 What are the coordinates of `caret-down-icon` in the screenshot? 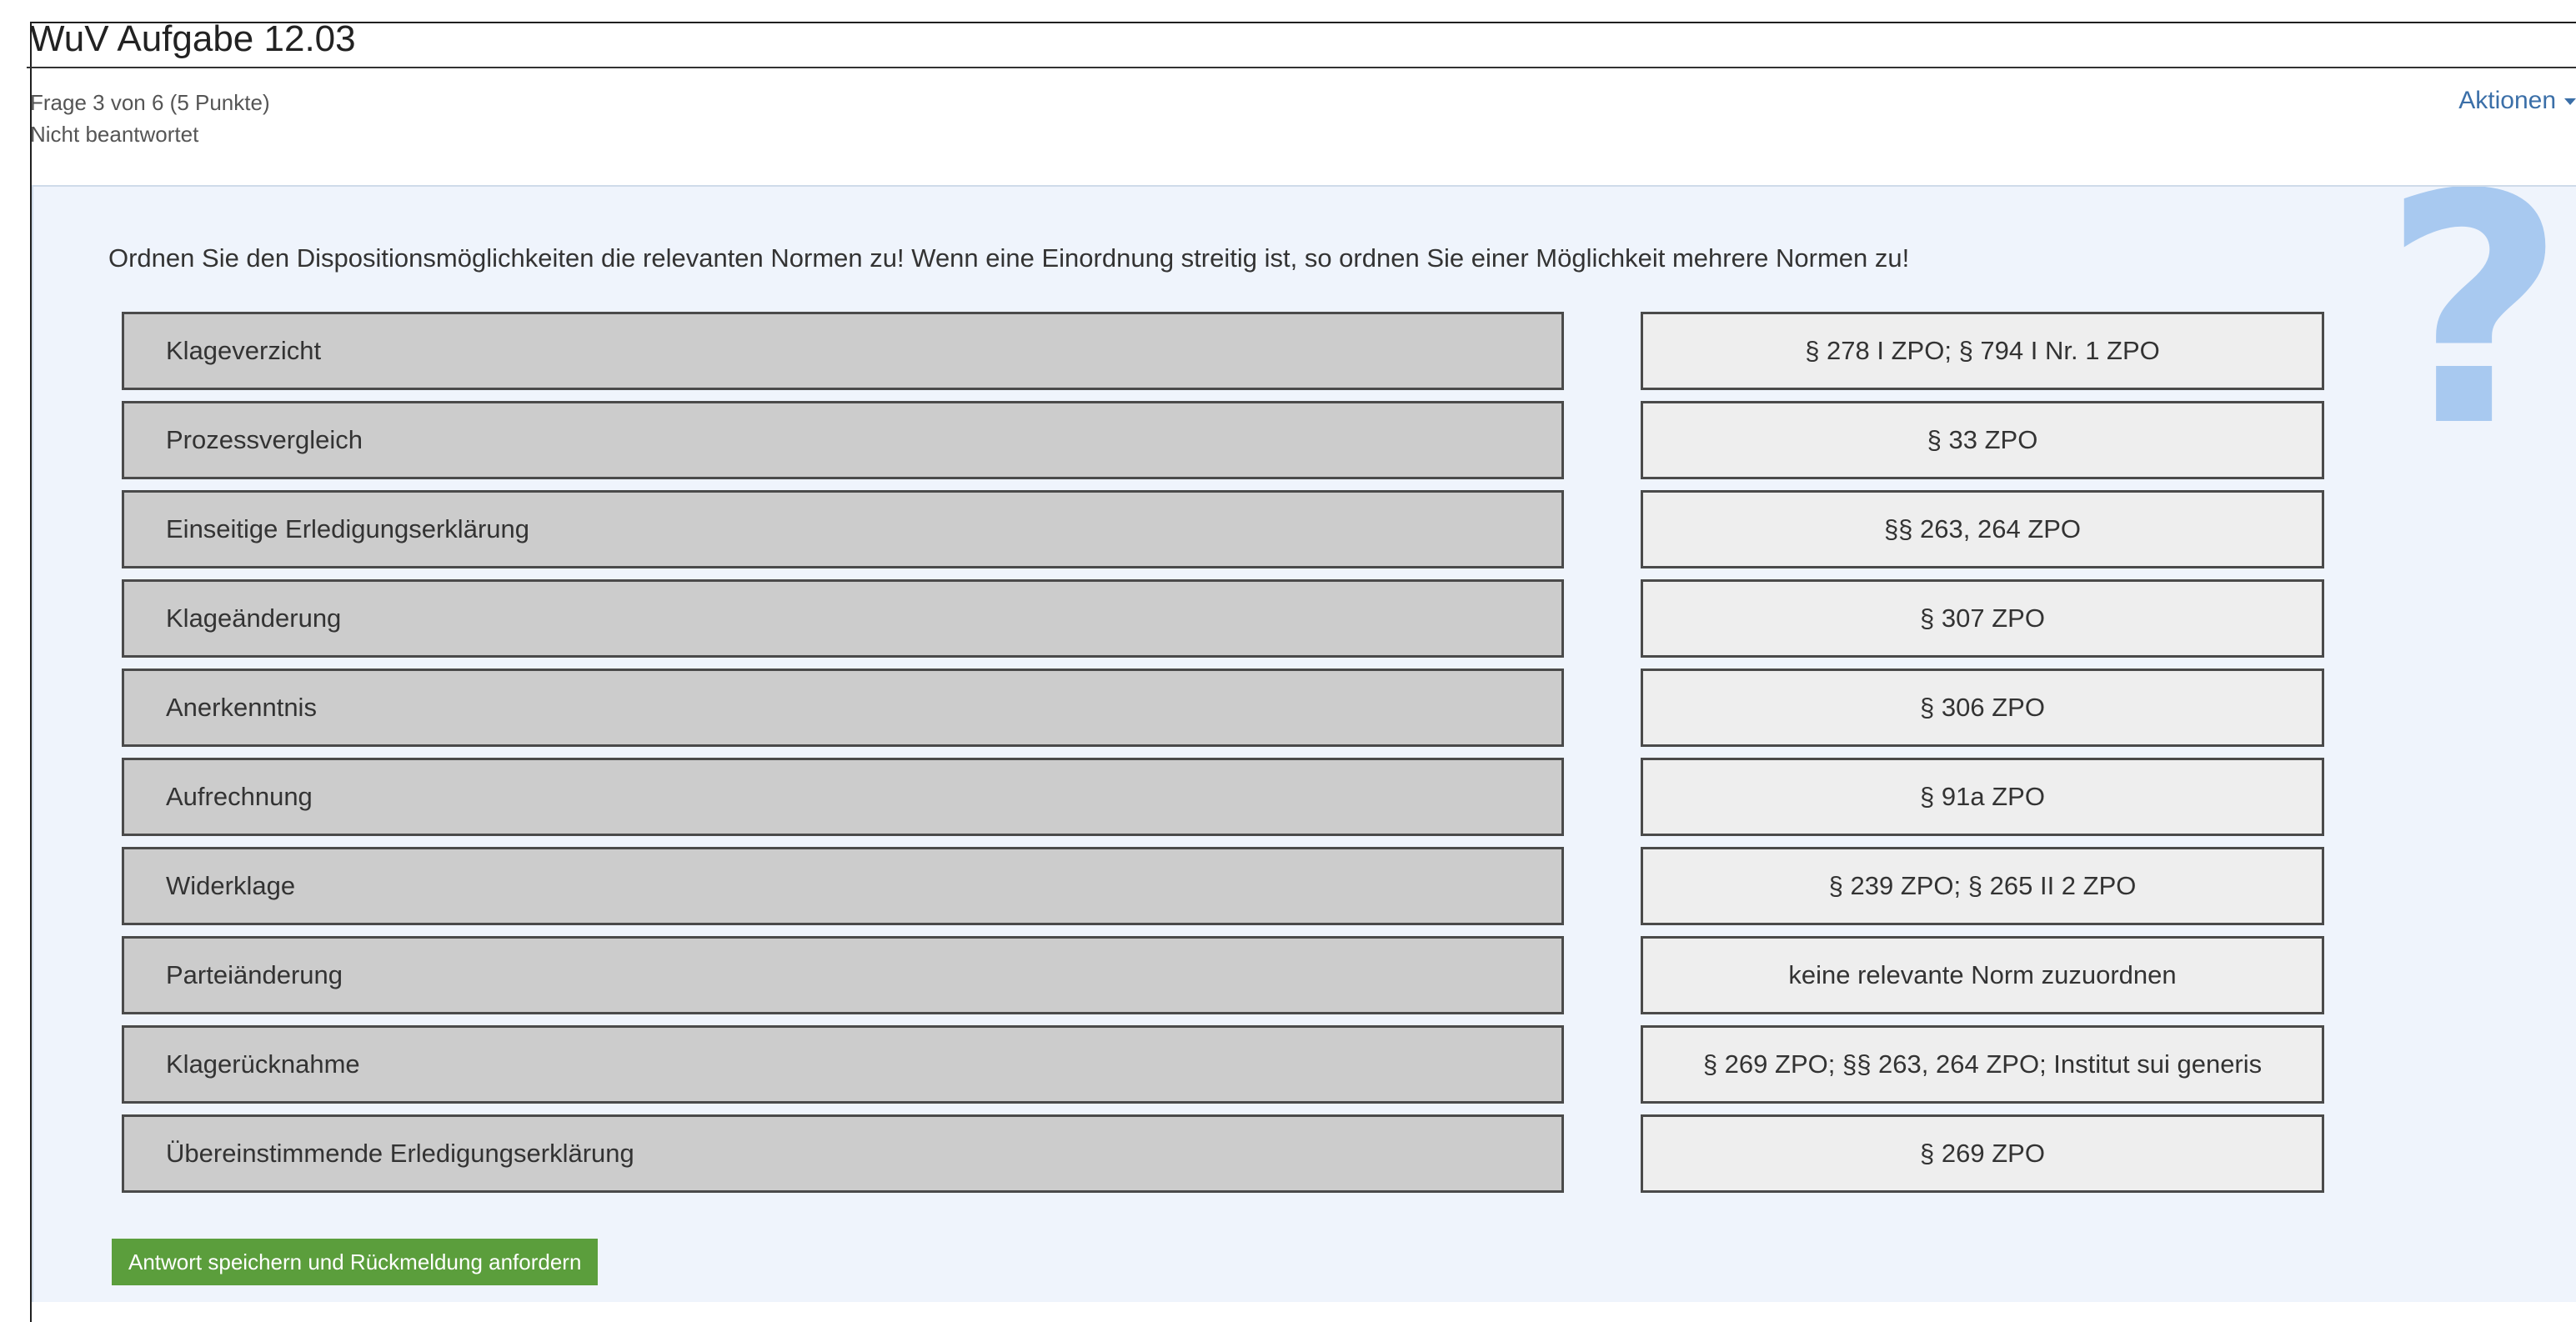 It's located at (2570, 102).